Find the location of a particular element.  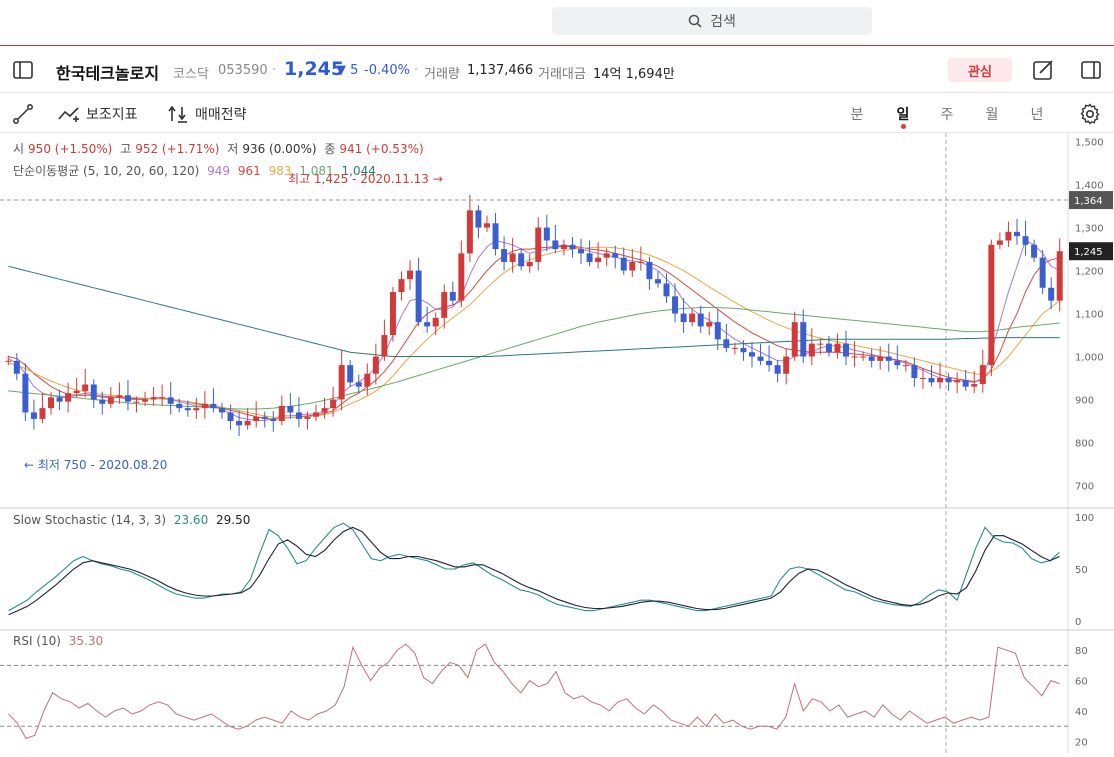

search-box: 검색 is located at coordinates (712, 21).